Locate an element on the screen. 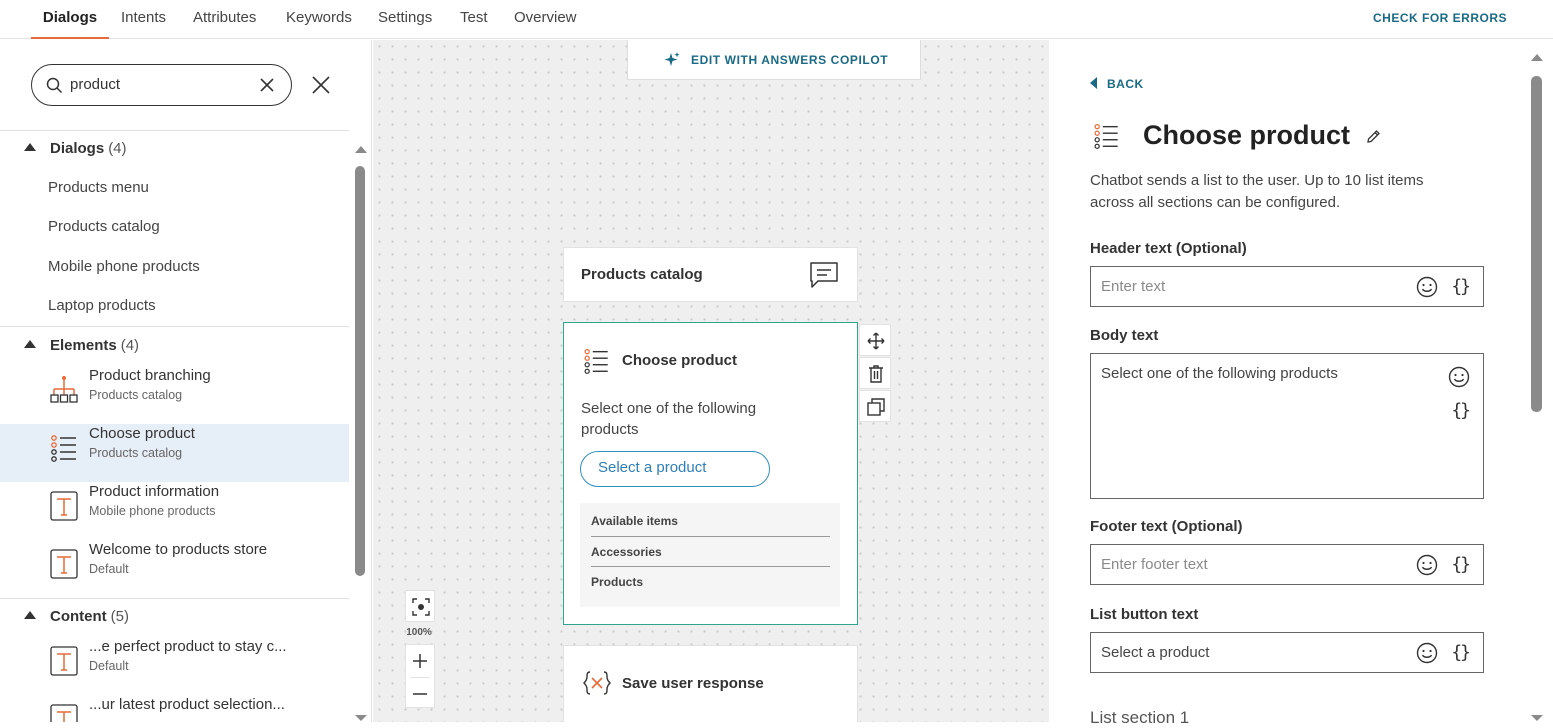 Image resolution: width=1553 pixels, height=728 pixels. branching-icon is located at coordinates (64, 389).